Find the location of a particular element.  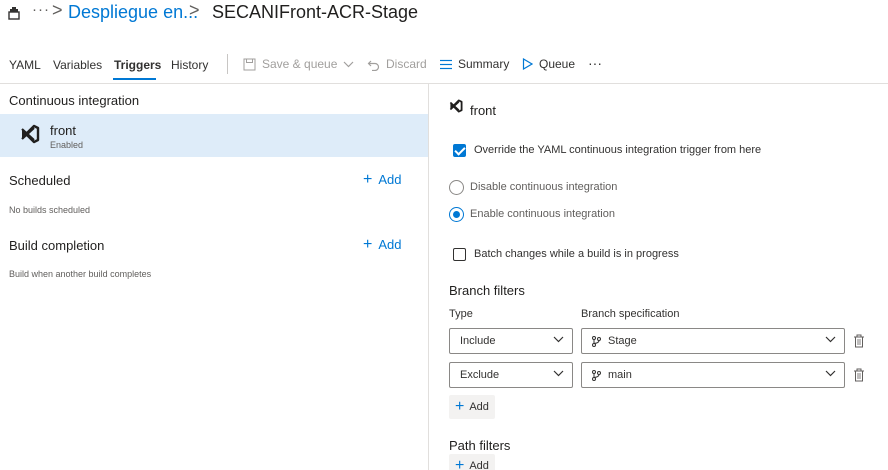

scheduled-note: No builds scheduled is located at coordinates (50, 210).